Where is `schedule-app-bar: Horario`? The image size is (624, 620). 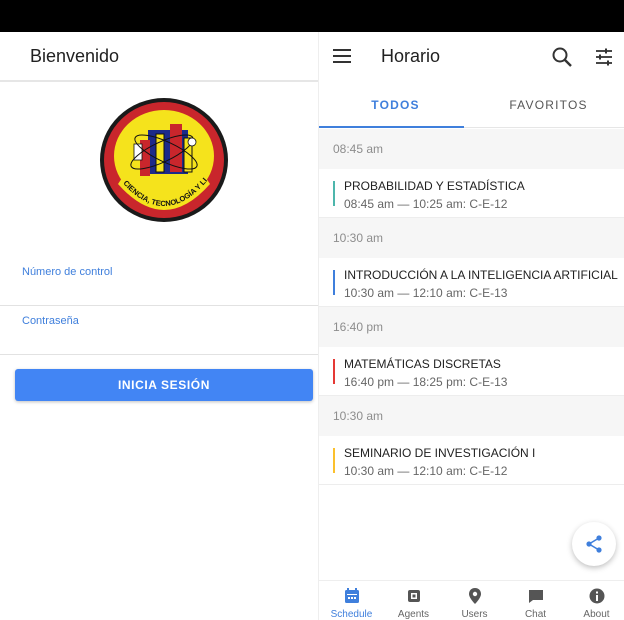 schedule-app-bar: Horario is located at coordinates (471, 57).